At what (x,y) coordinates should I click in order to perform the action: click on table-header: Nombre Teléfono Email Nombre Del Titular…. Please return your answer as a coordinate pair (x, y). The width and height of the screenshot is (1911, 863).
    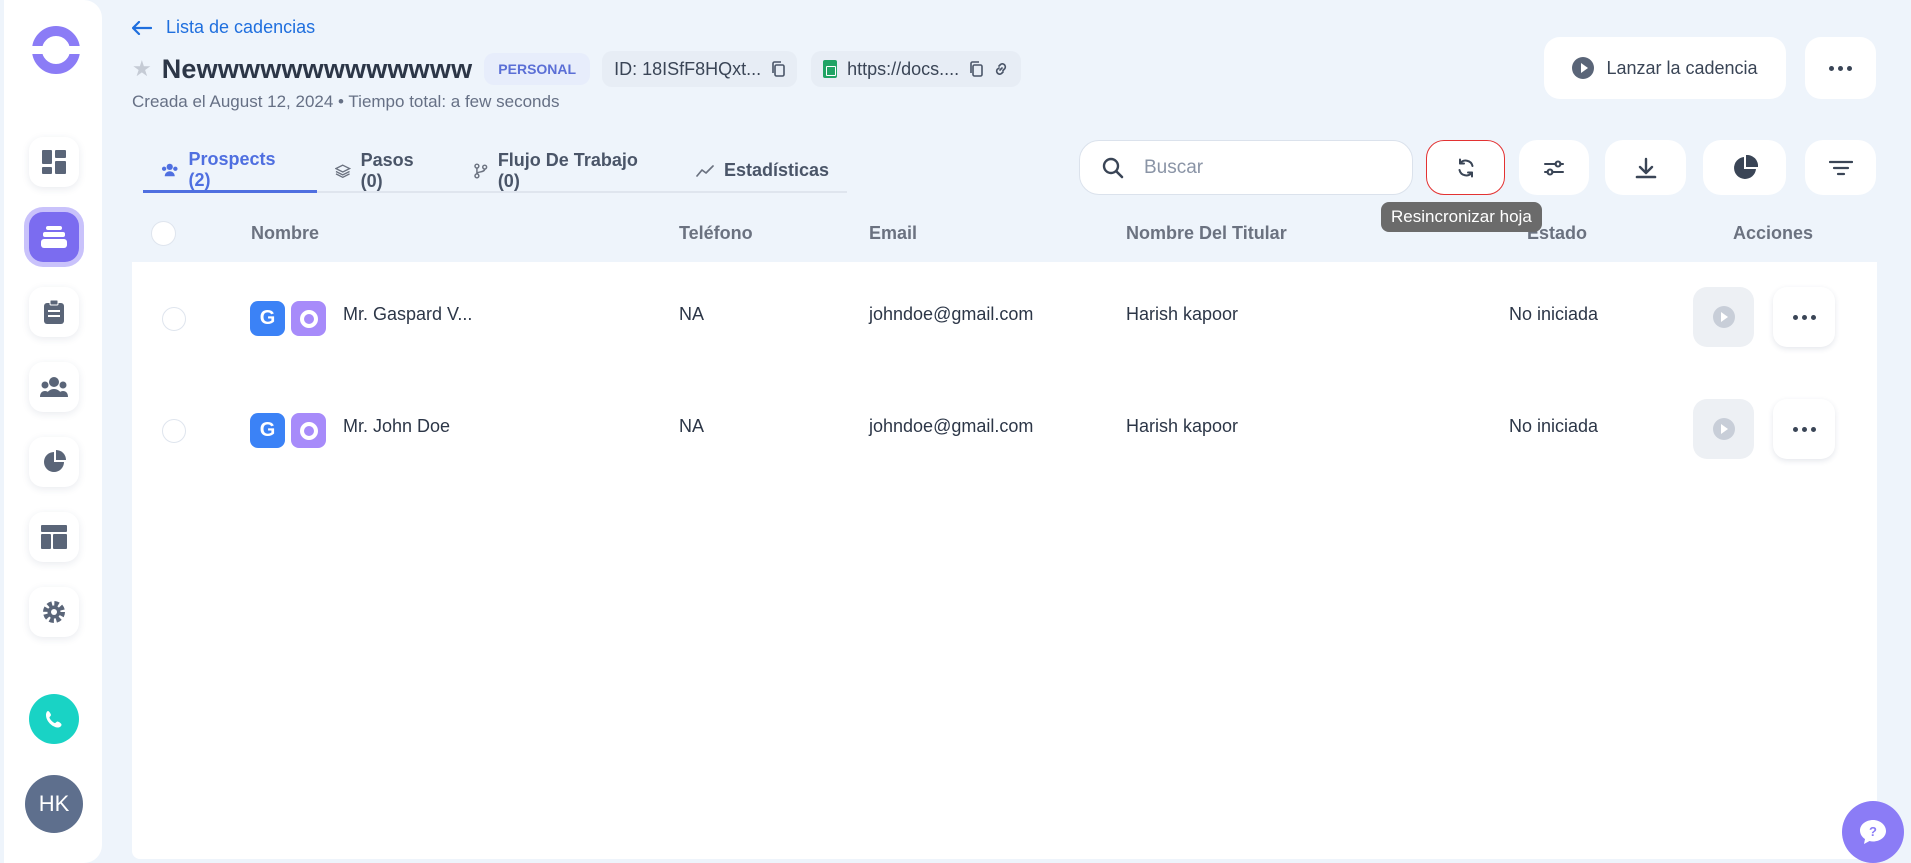
    Looking at the image, I should click on (1004, 233).